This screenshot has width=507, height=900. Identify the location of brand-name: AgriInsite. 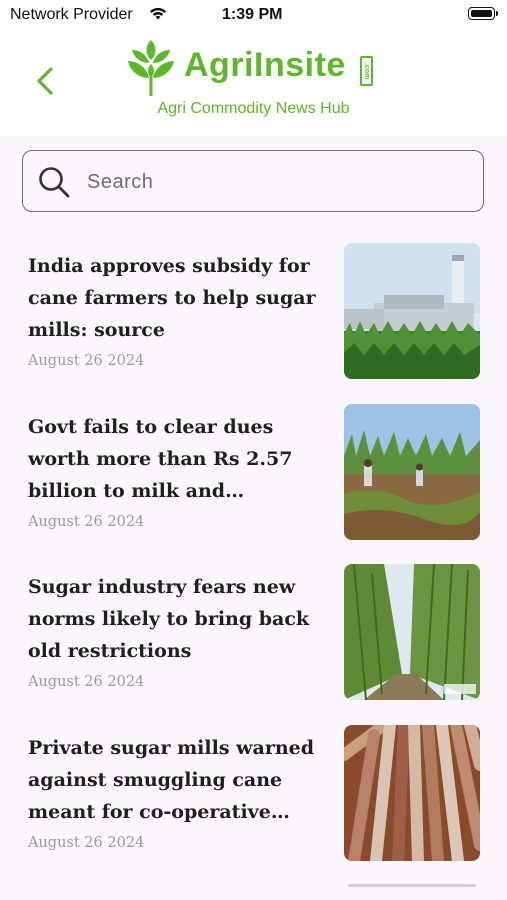
(265, 65).